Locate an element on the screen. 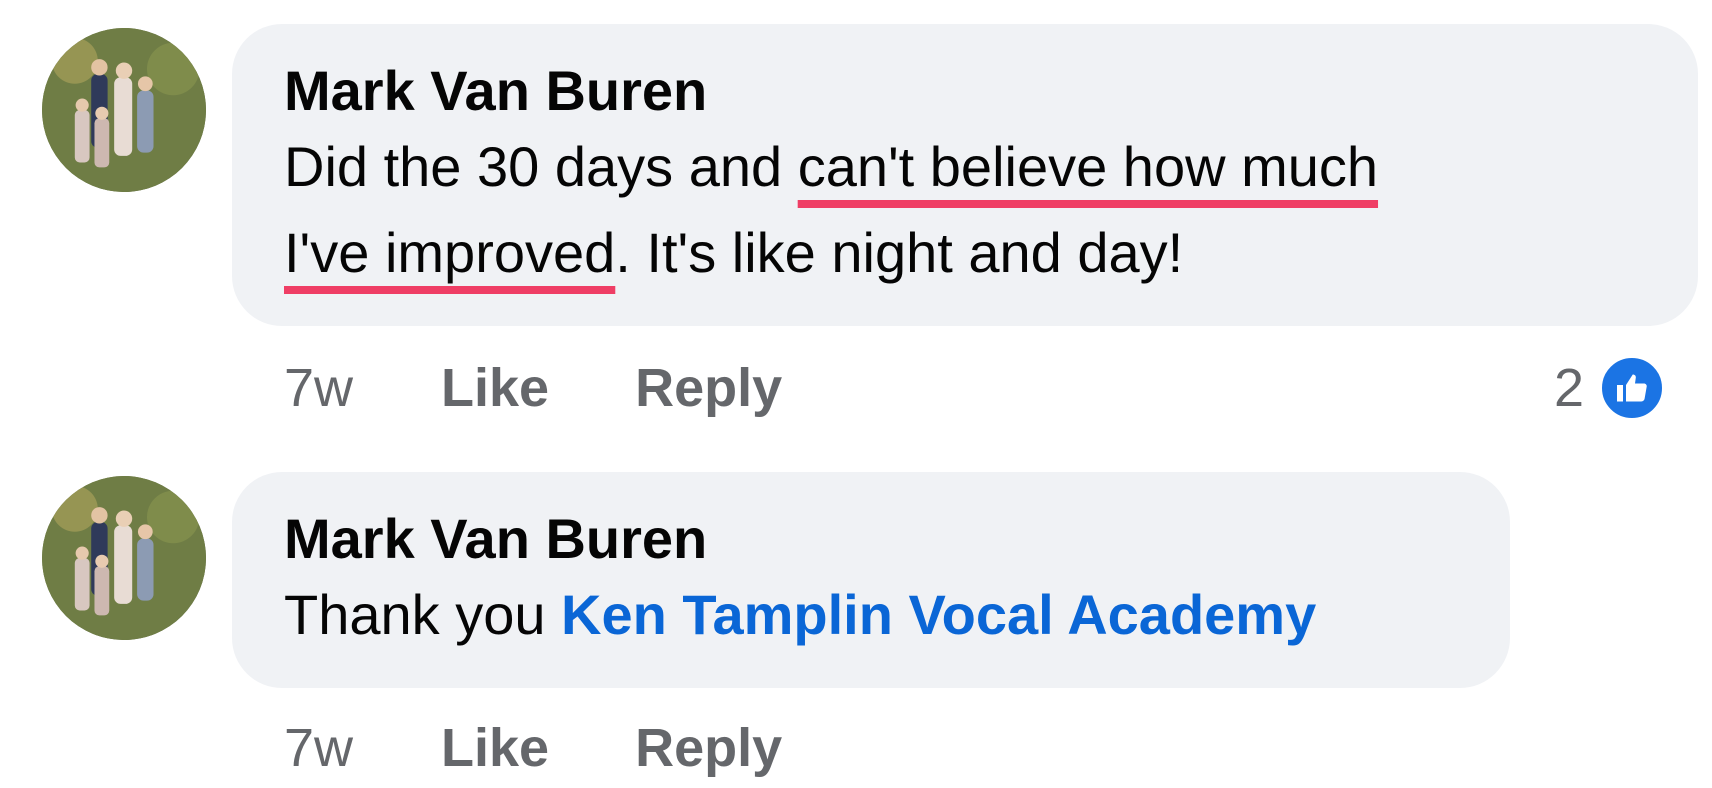 This screenshot has width=1712, height=788. thumbs-up-icon is located at coordinates (1632, 388).